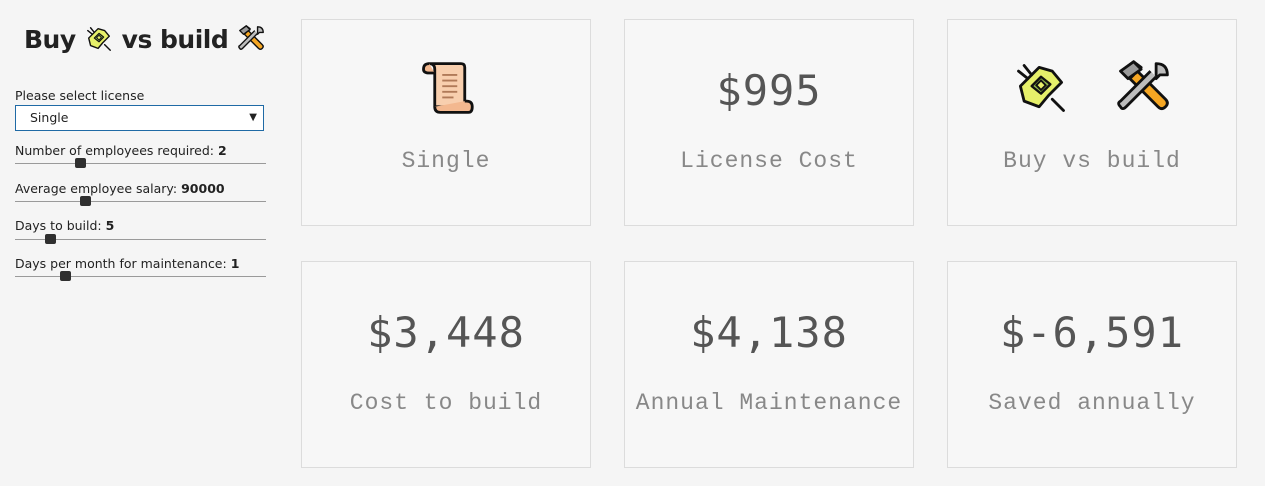  What do you see at coordinates (123, 263) in the screenshot?
I see `maintenance-days-label-text: Days per month for maintenance:` at bounding box center [123, 263].